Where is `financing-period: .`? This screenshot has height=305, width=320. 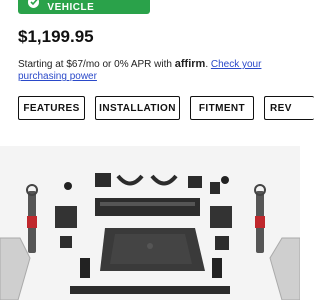 financing-period: . is located at coordinates (207, 64).